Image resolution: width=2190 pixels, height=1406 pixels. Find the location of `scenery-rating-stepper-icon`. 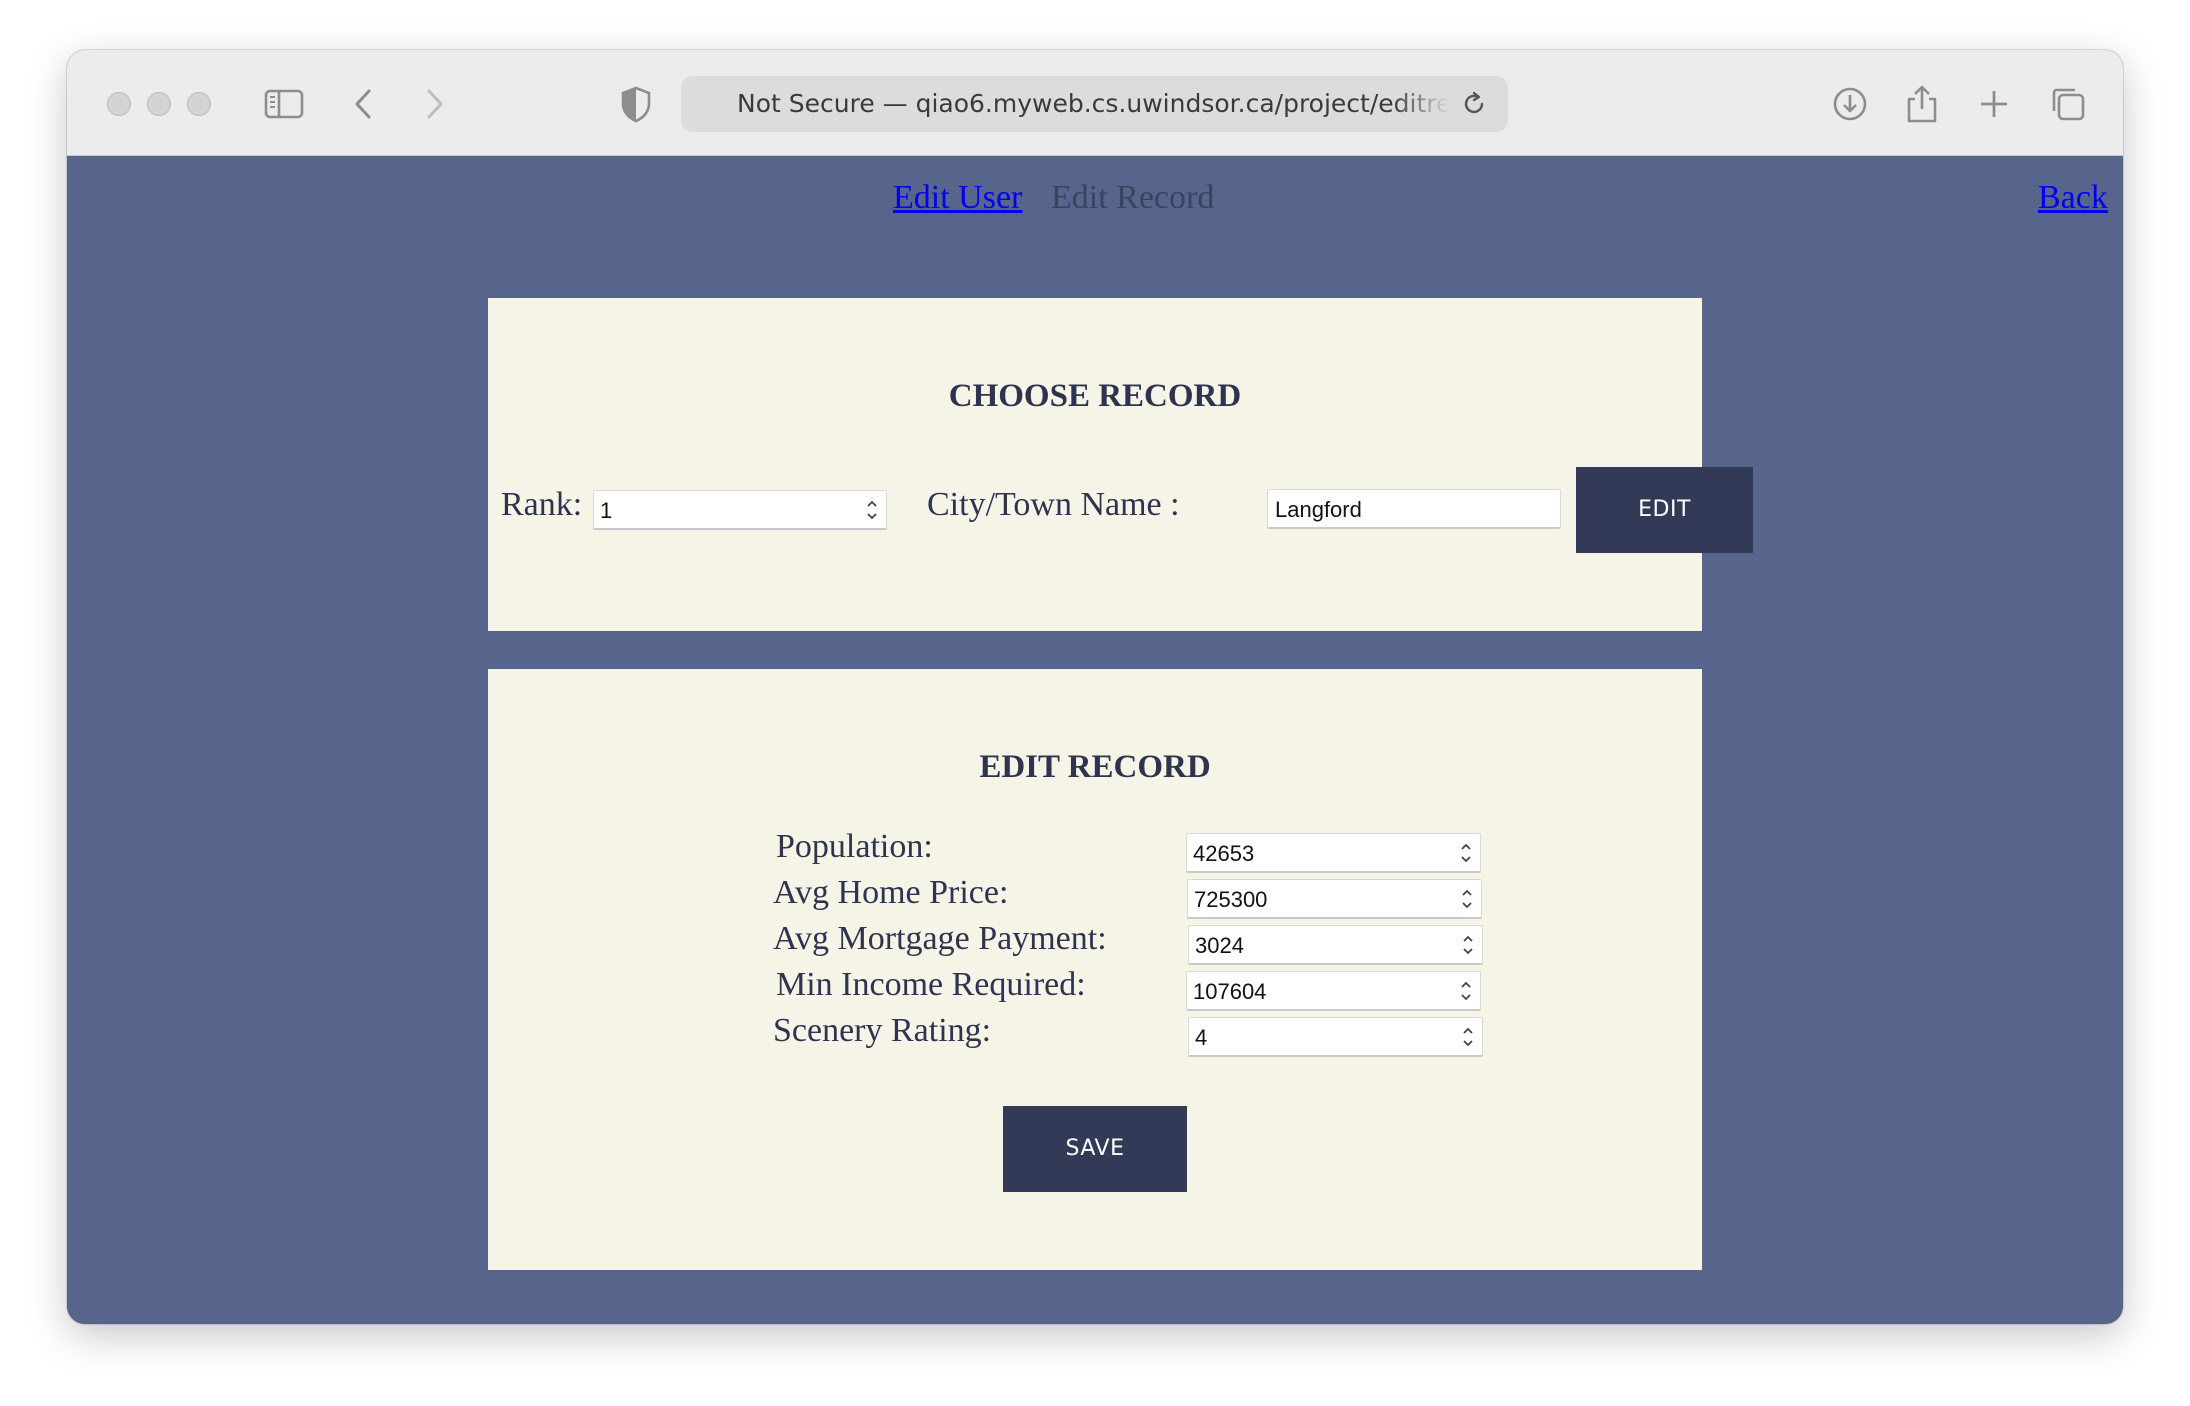

scenery-rating-stepper-icon is located at coordinates (1468, 1037).